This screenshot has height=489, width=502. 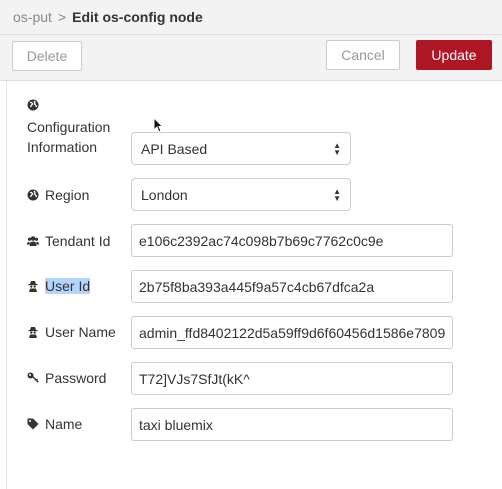 What do you see at coordinates (68, 286) in the screenshot?
I see `userid-label-text: User Id` at bounding box center [68, 286].